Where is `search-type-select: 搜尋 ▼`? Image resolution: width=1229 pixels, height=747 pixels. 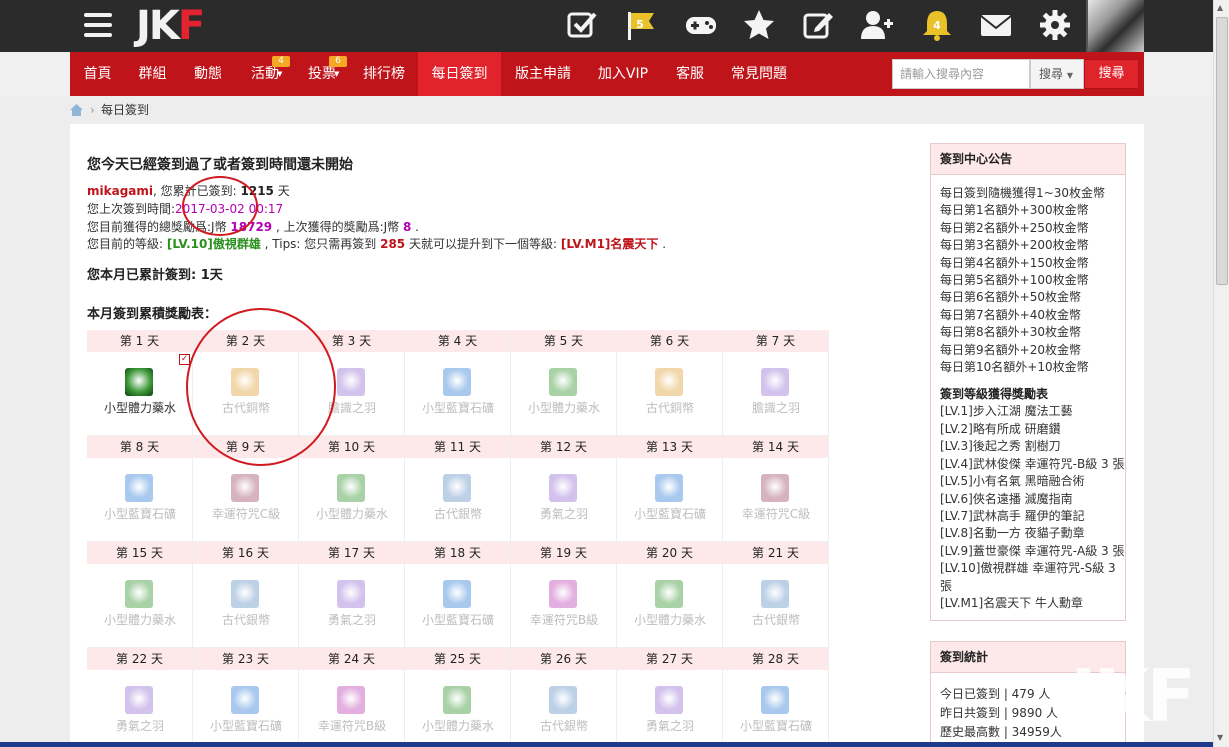 search-type-select: 搜尋 ▼ is located at coordinates (1057, 74).